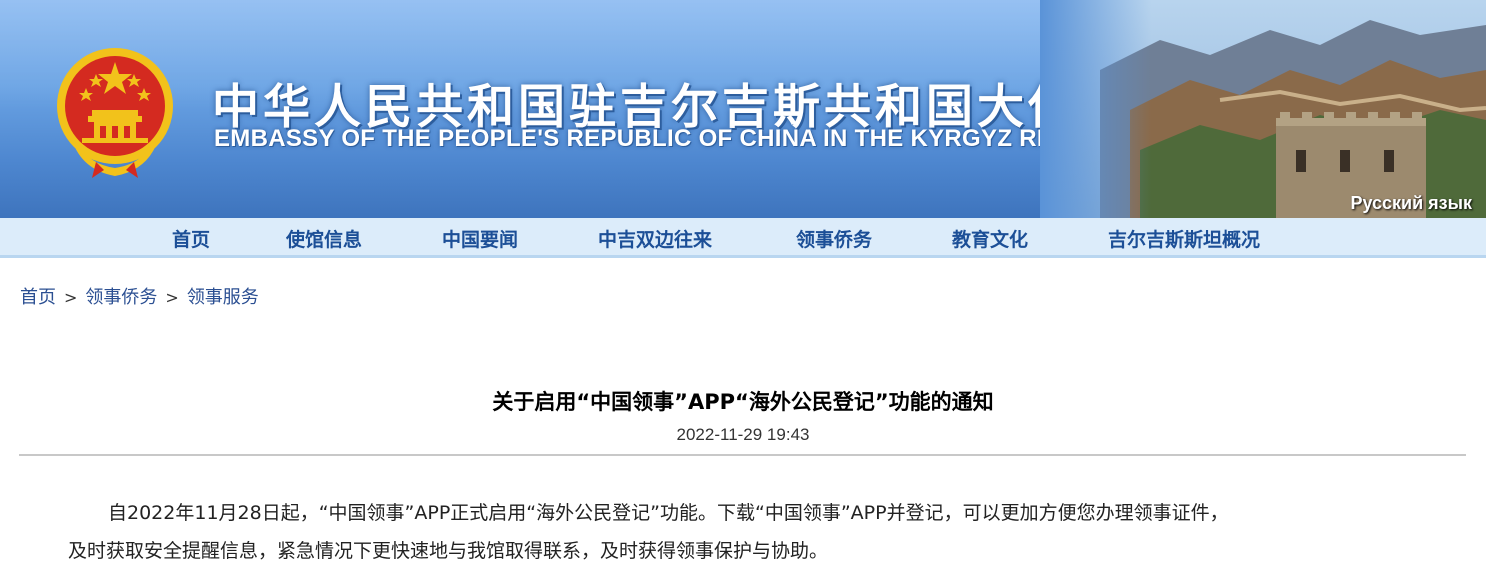 The image size is (1486, 577). I want to click on article-title: 关于启用“中国领事”APP“海外公民登记”功能的通知, so click(743, 402).